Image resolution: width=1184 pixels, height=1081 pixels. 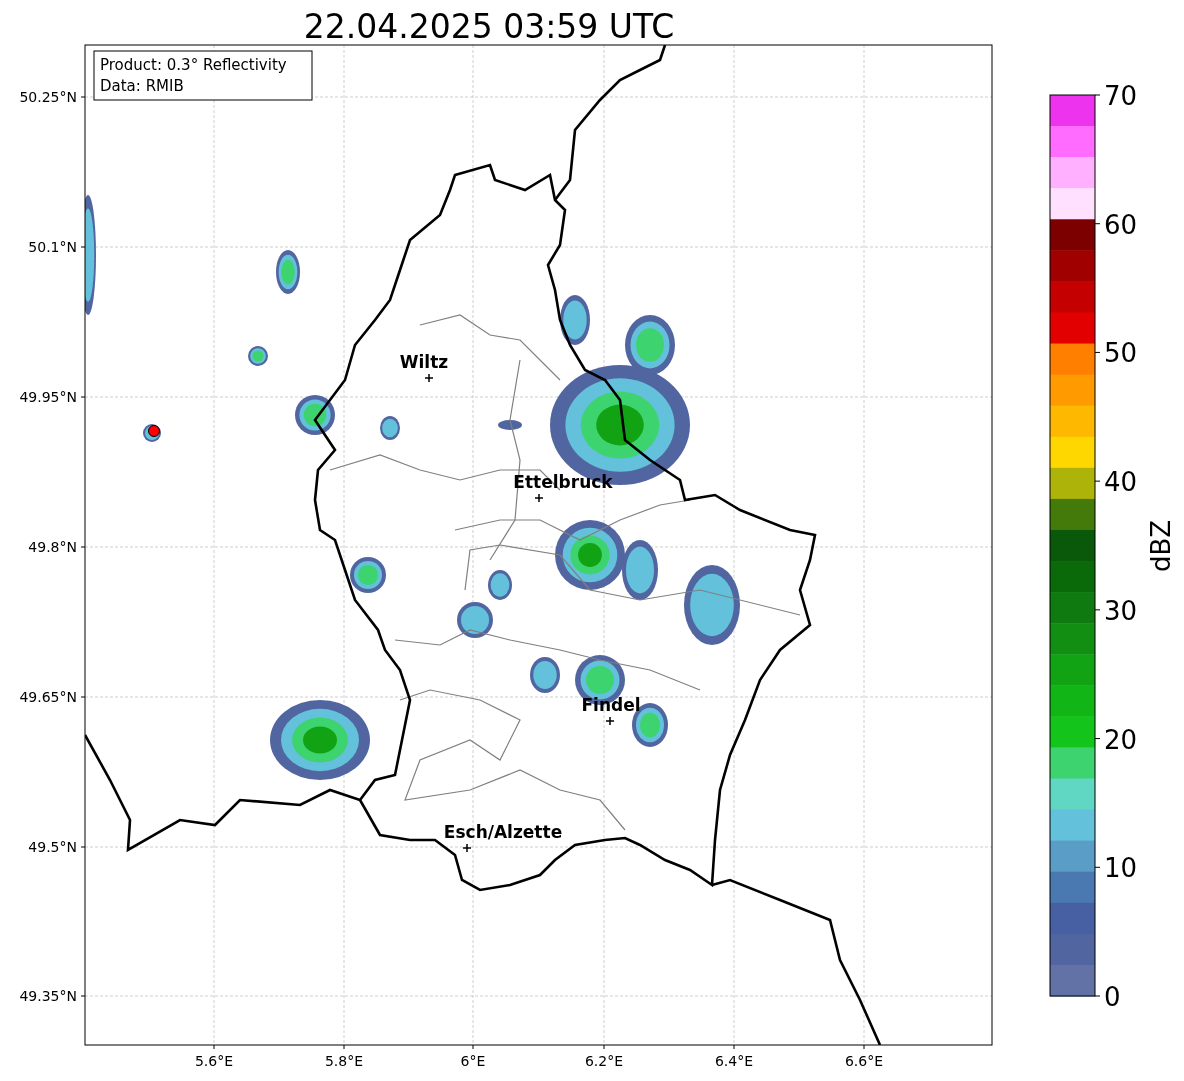 I want to click on radar-site-icon, so click(x=154, y=431).